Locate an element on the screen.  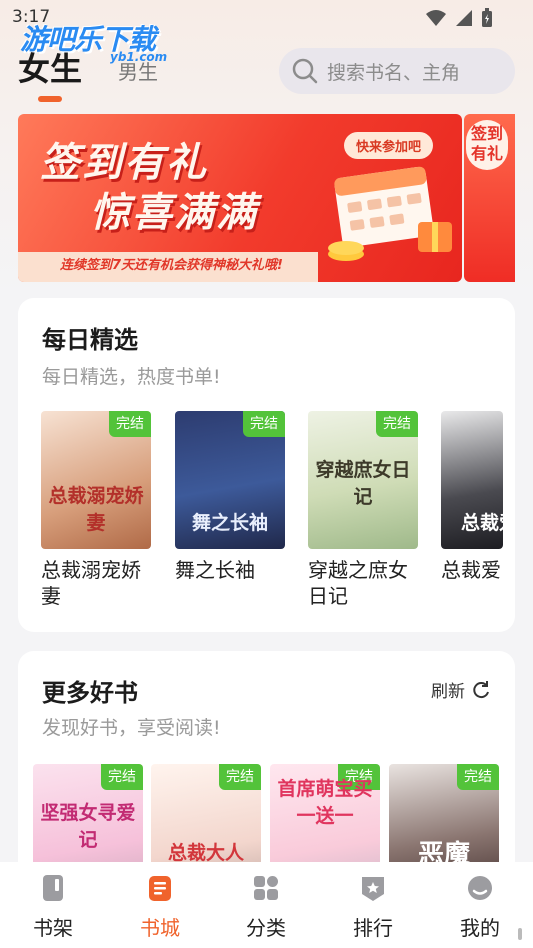
nav-label: 排行 is located at coordinates (373, 928).